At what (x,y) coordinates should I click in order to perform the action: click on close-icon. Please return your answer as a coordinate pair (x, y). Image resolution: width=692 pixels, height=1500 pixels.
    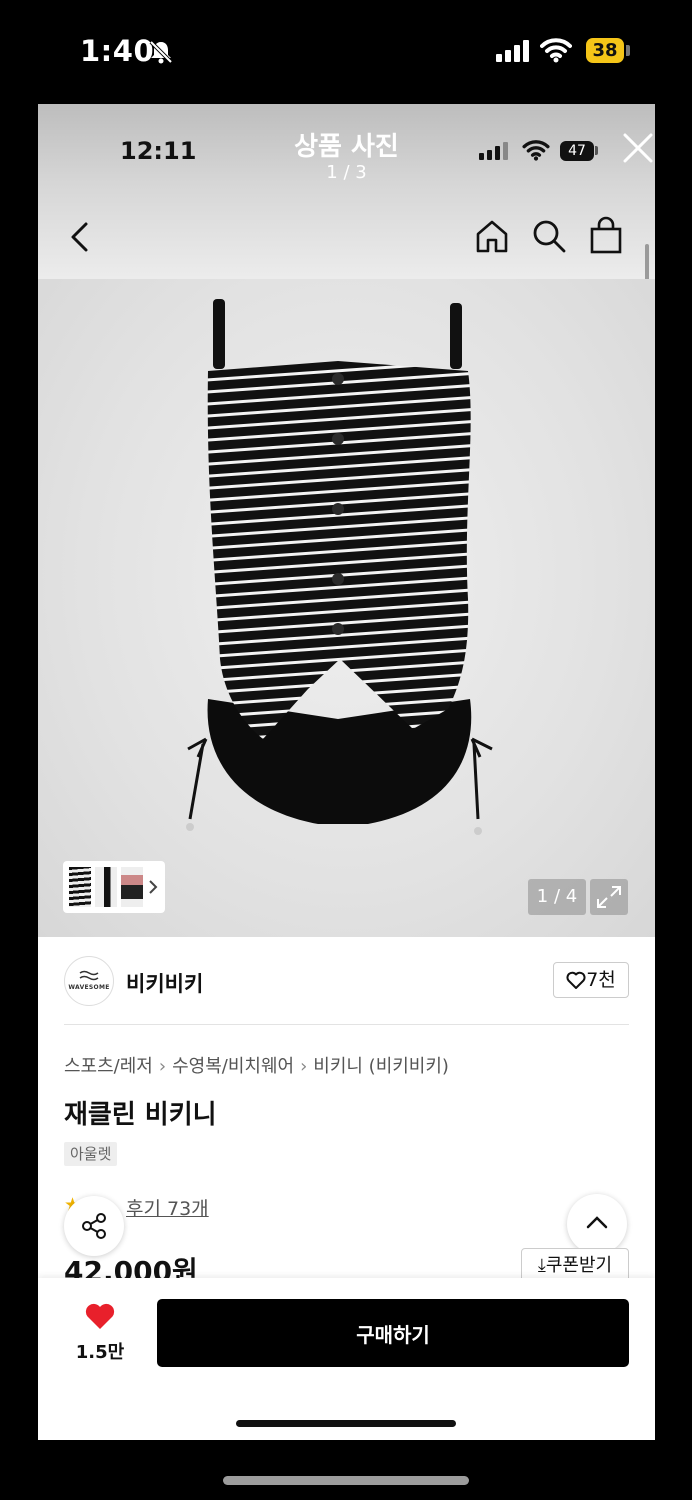
    Looking at the image, I should click on (638, 148).